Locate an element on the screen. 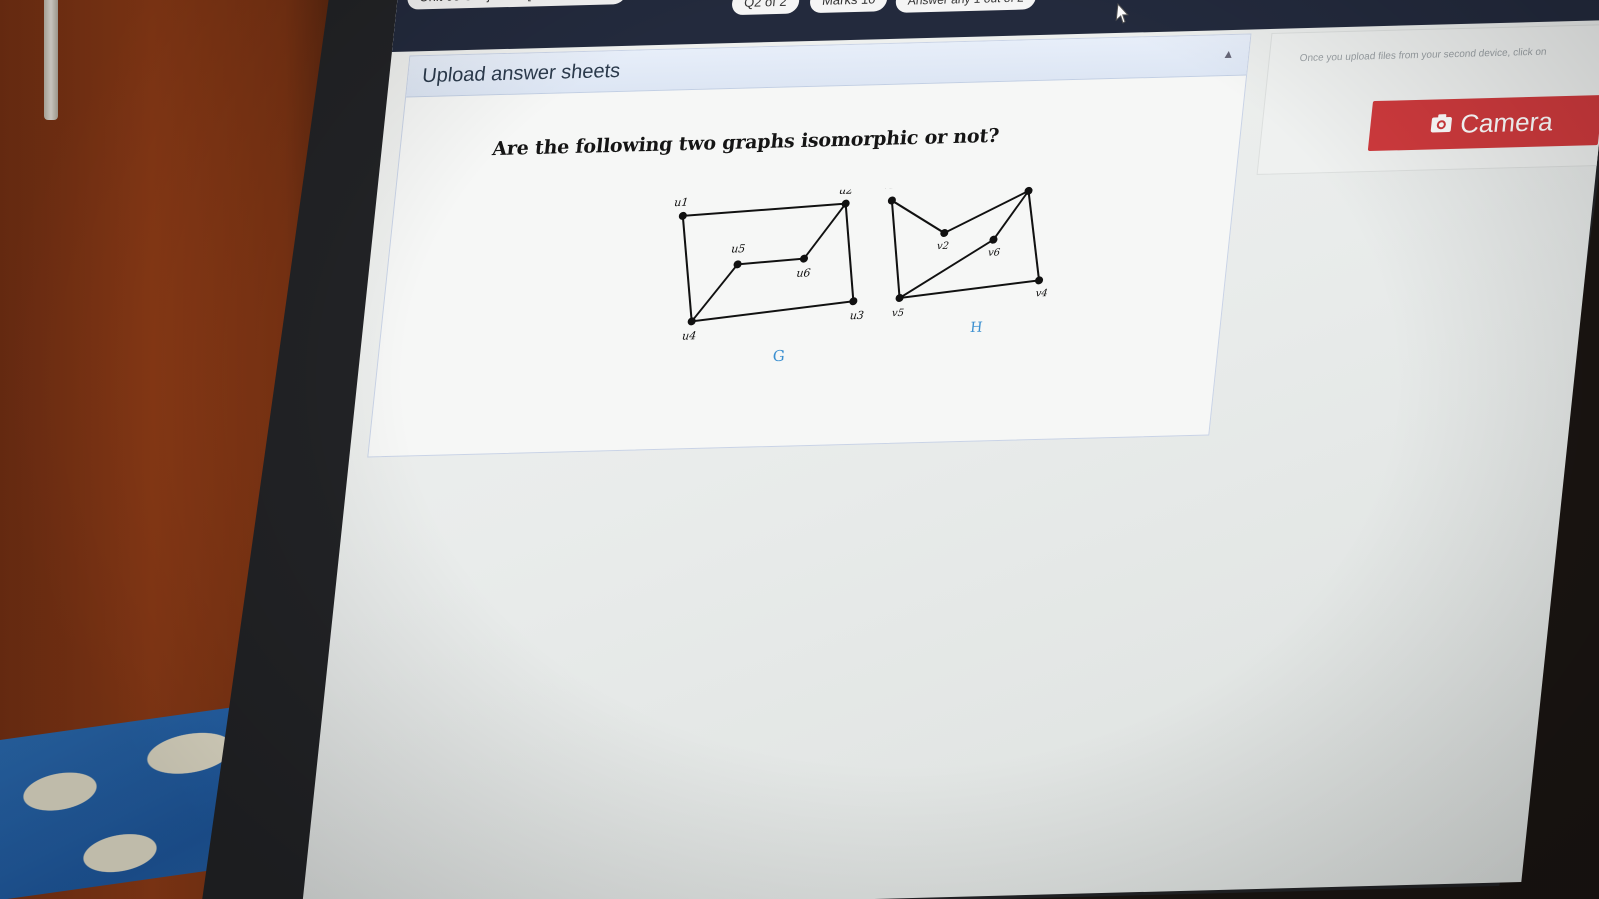 Image resolution: width=1599 pixels, height=899 pixels. camera-button-label: Camera is located at coordinates (1506, 122).